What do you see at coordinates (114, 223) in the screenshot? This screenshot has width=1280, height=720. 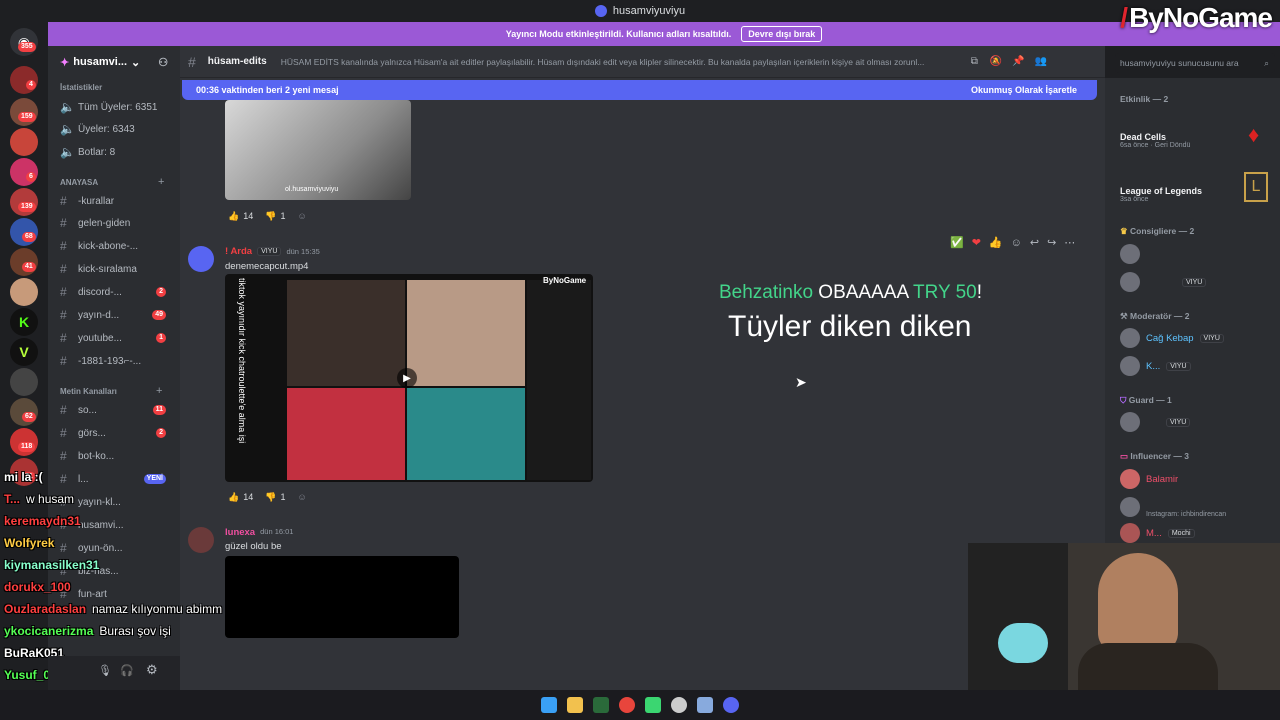 I see `channel-item: # gelen-giden` at bounding box center [114, 223].